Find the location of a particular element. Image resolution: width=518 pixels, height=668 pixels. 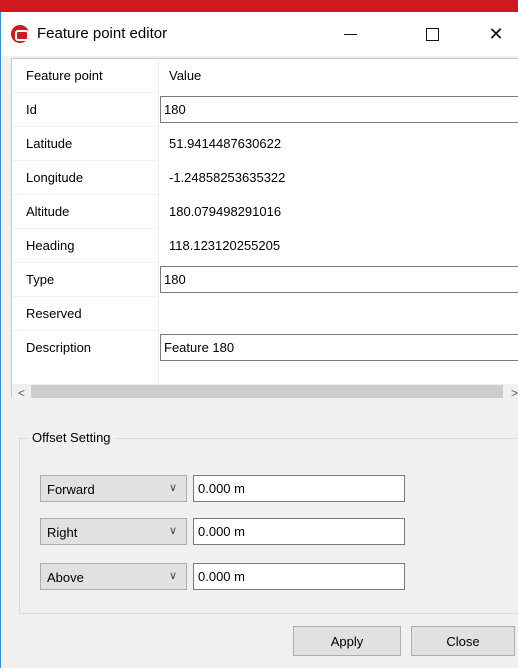

scroll-thumb is located at coordinates (267, 391).